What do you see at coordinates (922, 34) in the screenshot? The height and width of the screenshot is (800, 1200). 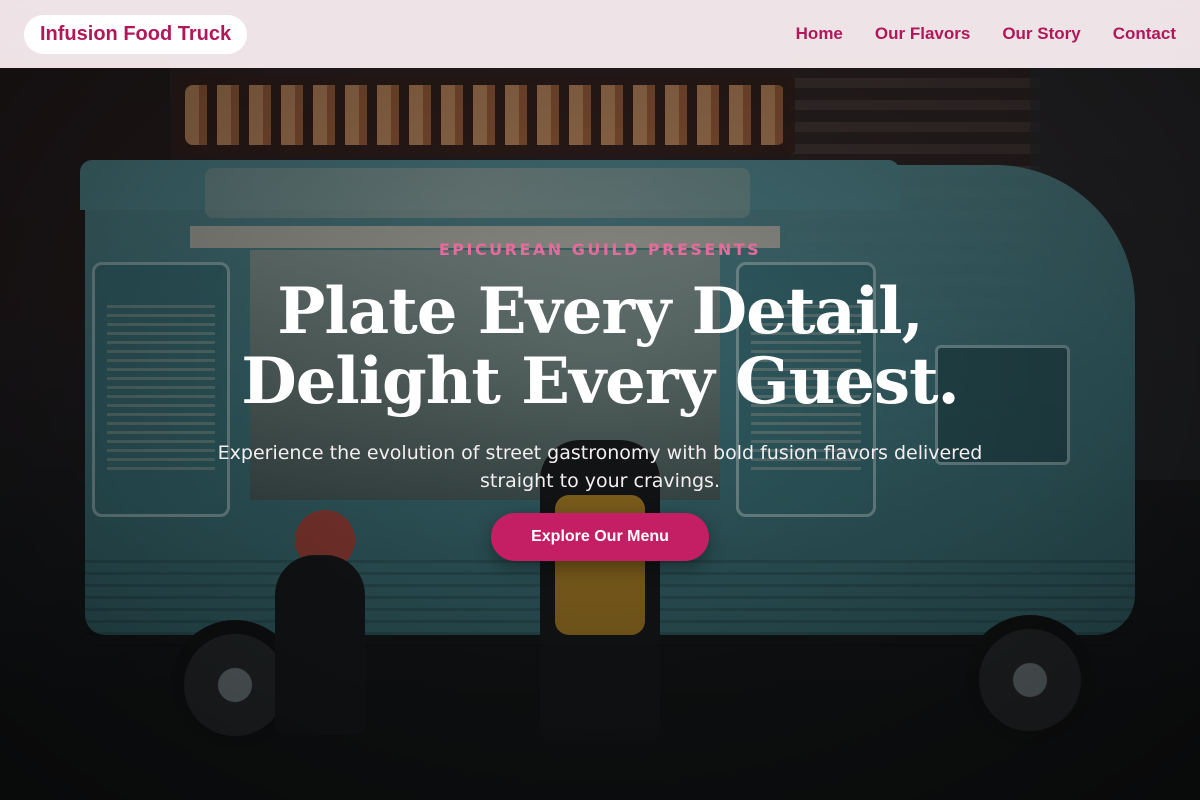 I see `nav-link-our-flavors: Our Flavors` at bounding box center [922, 34].